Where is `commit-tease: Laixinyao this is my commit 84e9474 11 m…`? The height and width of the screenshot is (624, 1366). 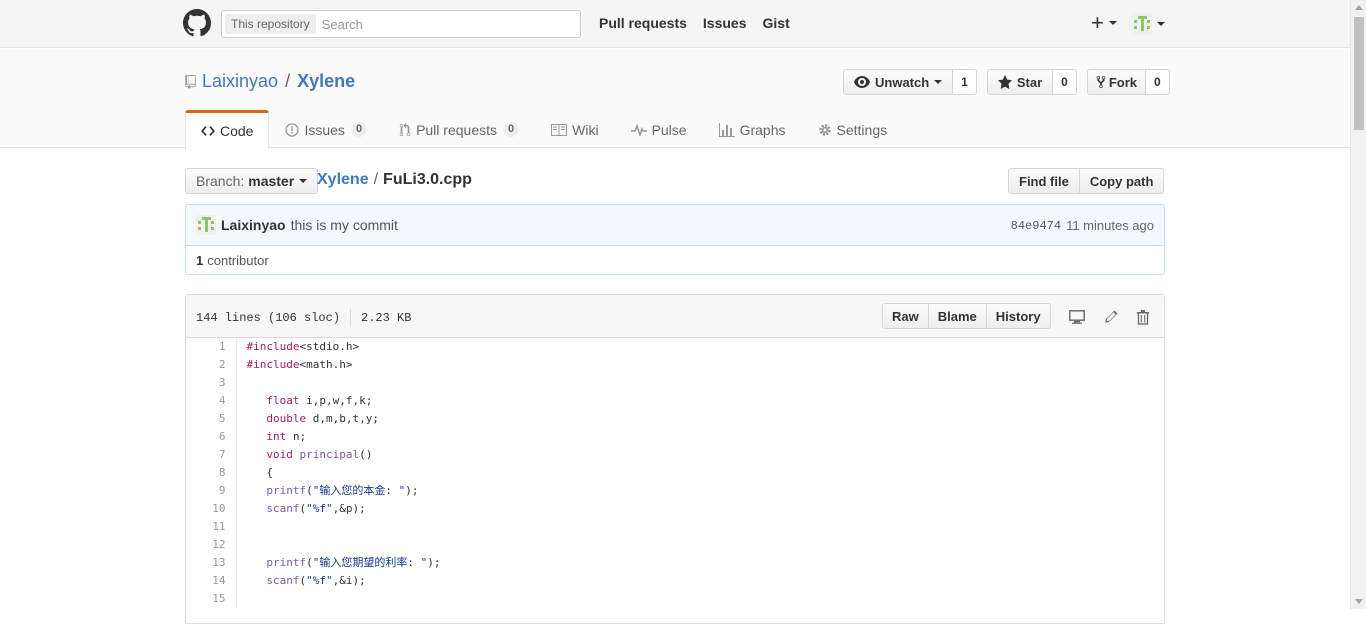 commit-tease: Laixinyao this is my commit 84e9474 11 m… is located at coordinates (675, 239).